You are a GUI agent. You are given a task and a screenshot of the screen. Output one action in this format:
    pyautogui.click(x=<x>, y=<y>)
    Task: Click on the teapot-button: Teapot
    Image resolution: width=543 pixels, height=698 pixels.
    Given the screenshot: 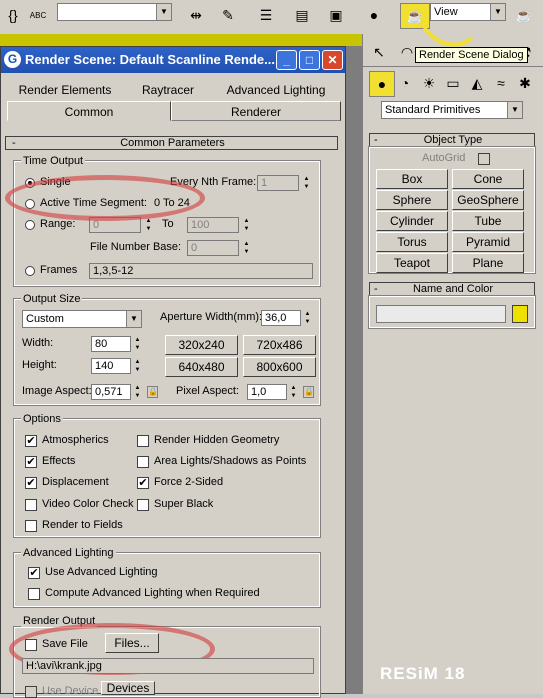 What is the action you would take?
    pyautogui.click(x=412, y=263)
    